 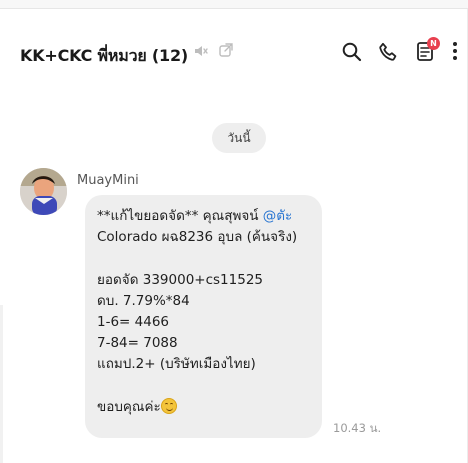 I want to click on search-icon, so click(x=352, y=52).